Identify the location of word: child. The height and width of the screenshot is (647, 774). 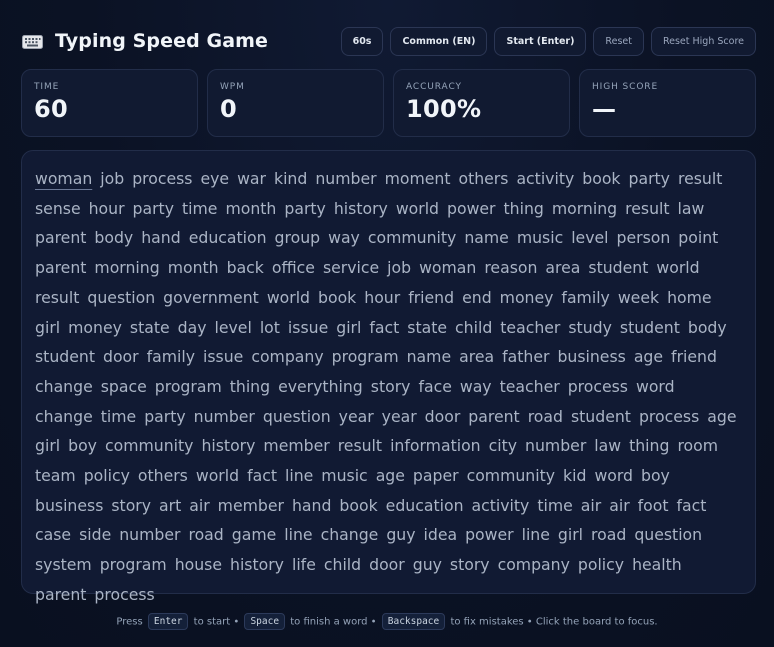
(474, 327).